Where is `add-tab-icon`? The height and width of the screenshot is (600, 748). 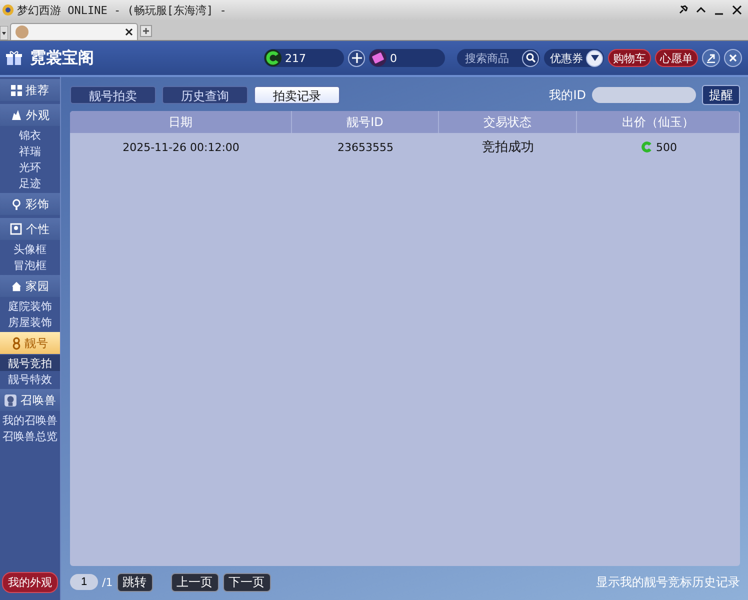 add-tab-icon is located at coordinates (146, 31).